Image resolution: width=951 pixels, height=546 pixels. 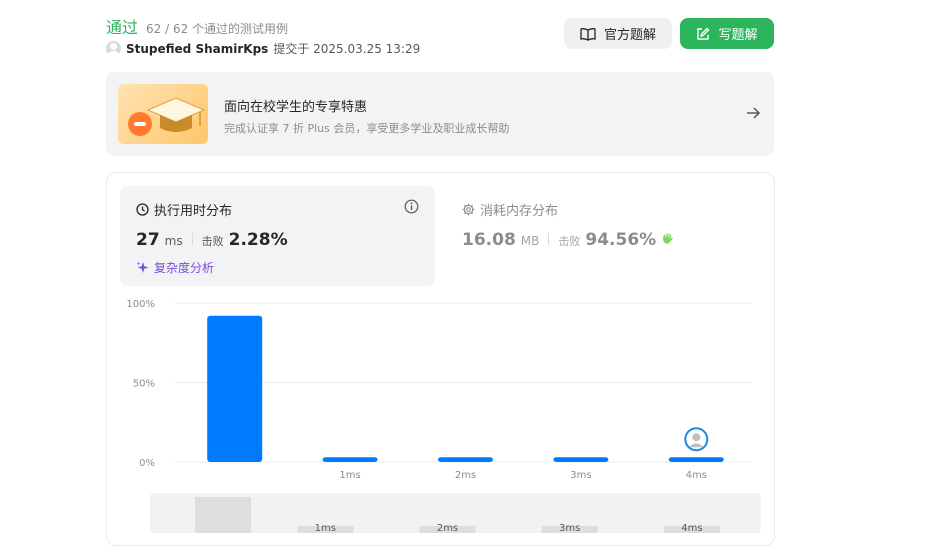 What do you see at coordinates (753, 113) in the screenshot?
I see `arrow-right-icon` at bounding box center [753, 113].